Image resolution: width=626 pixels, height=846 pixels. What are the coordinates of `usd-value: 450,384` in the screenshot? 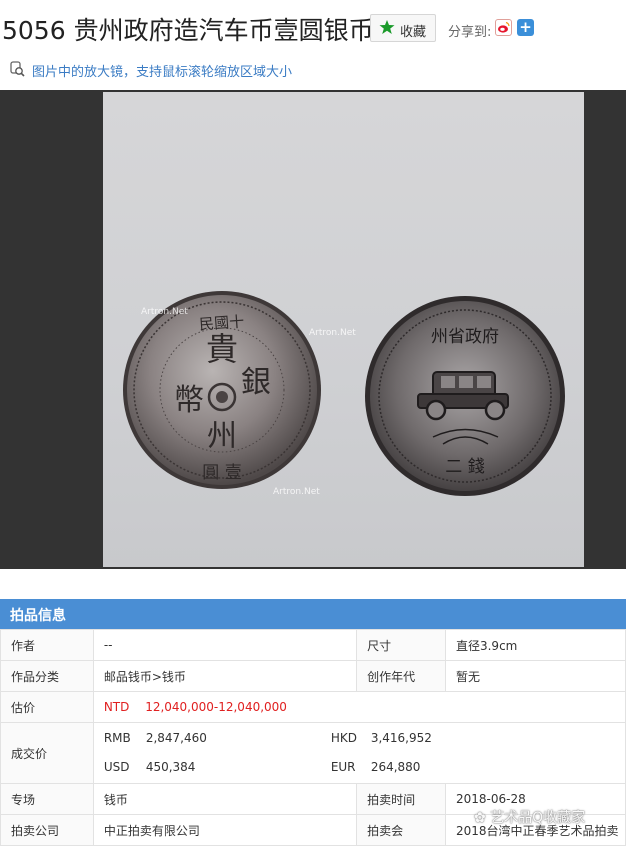 It's located at (170, 767).